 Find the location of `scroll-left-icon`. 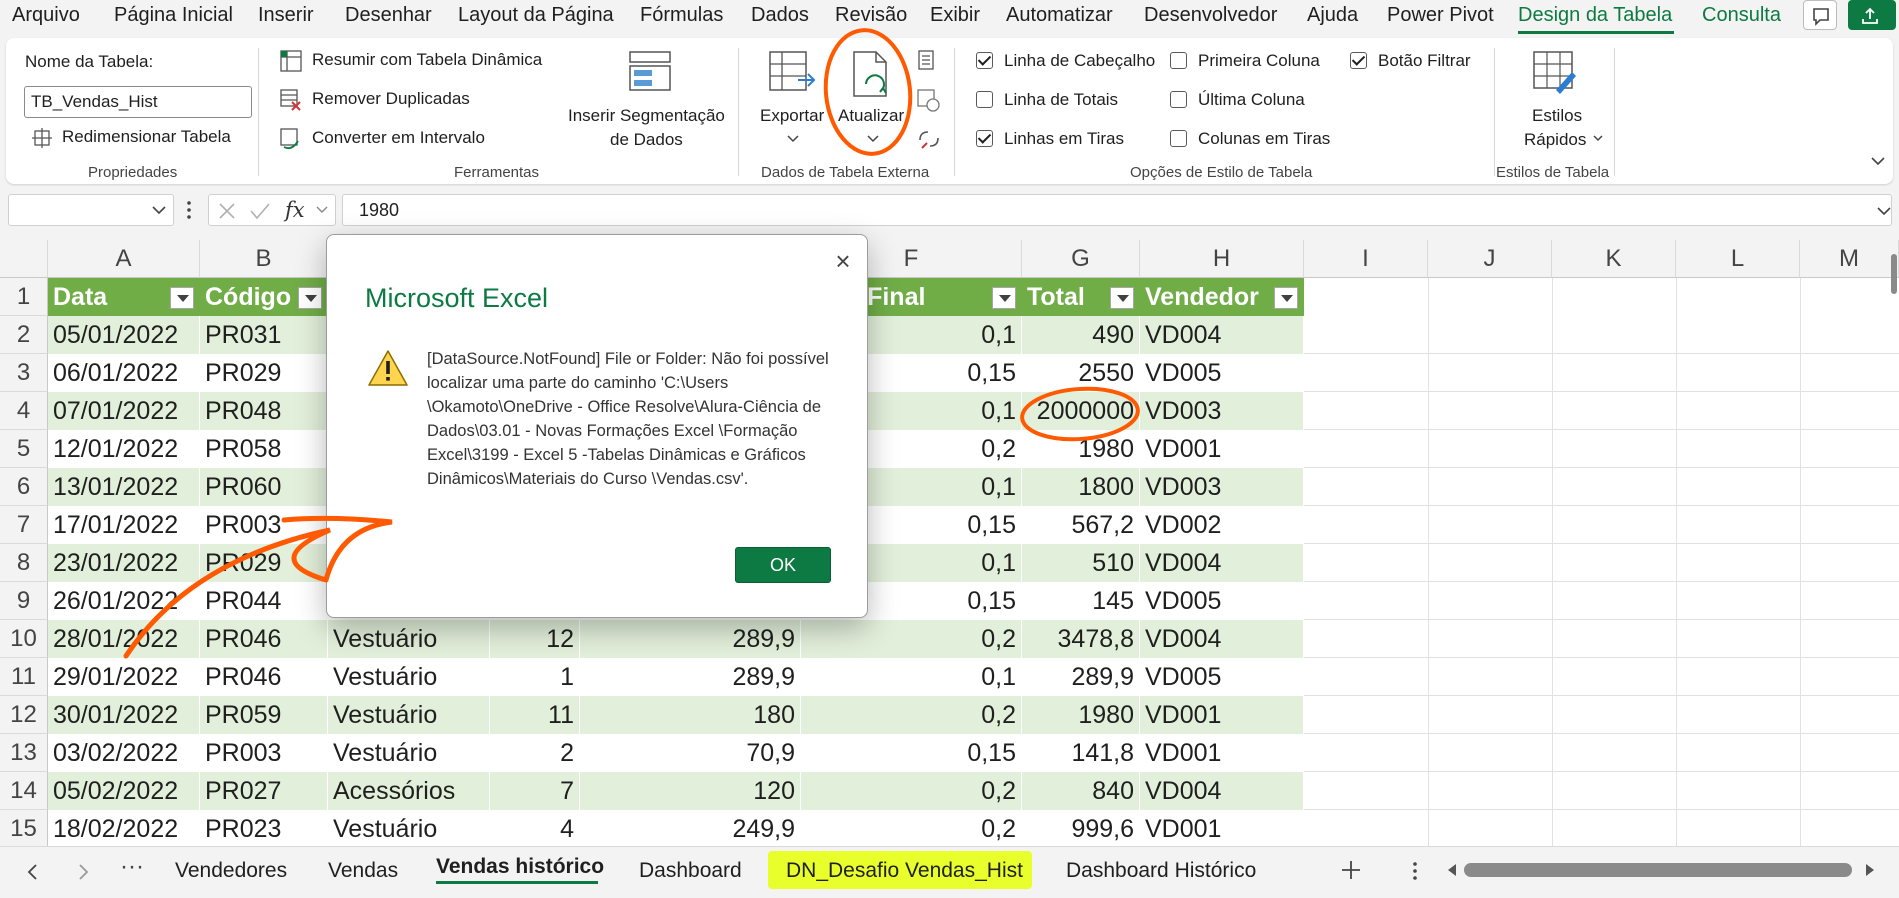

scroll-left-icon is located at coordinates (1452, 870).